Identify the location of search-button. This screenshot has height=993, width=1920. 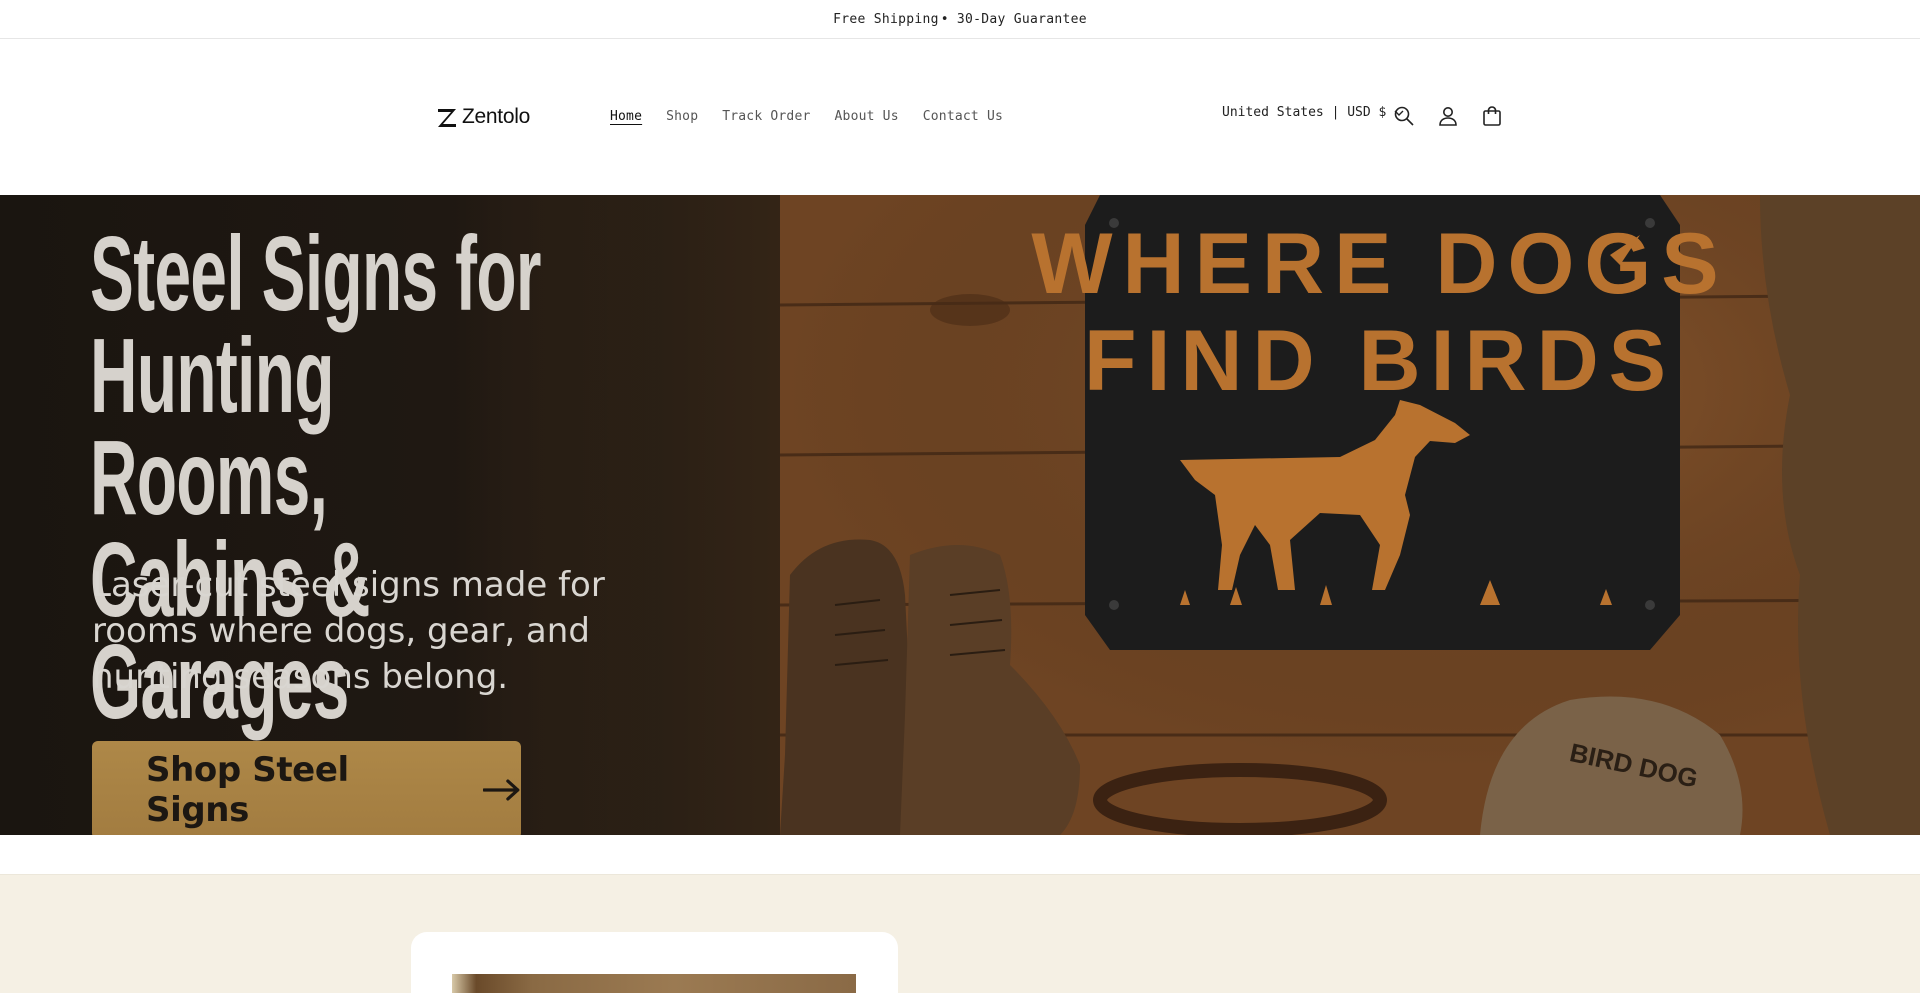
(1404, 116).